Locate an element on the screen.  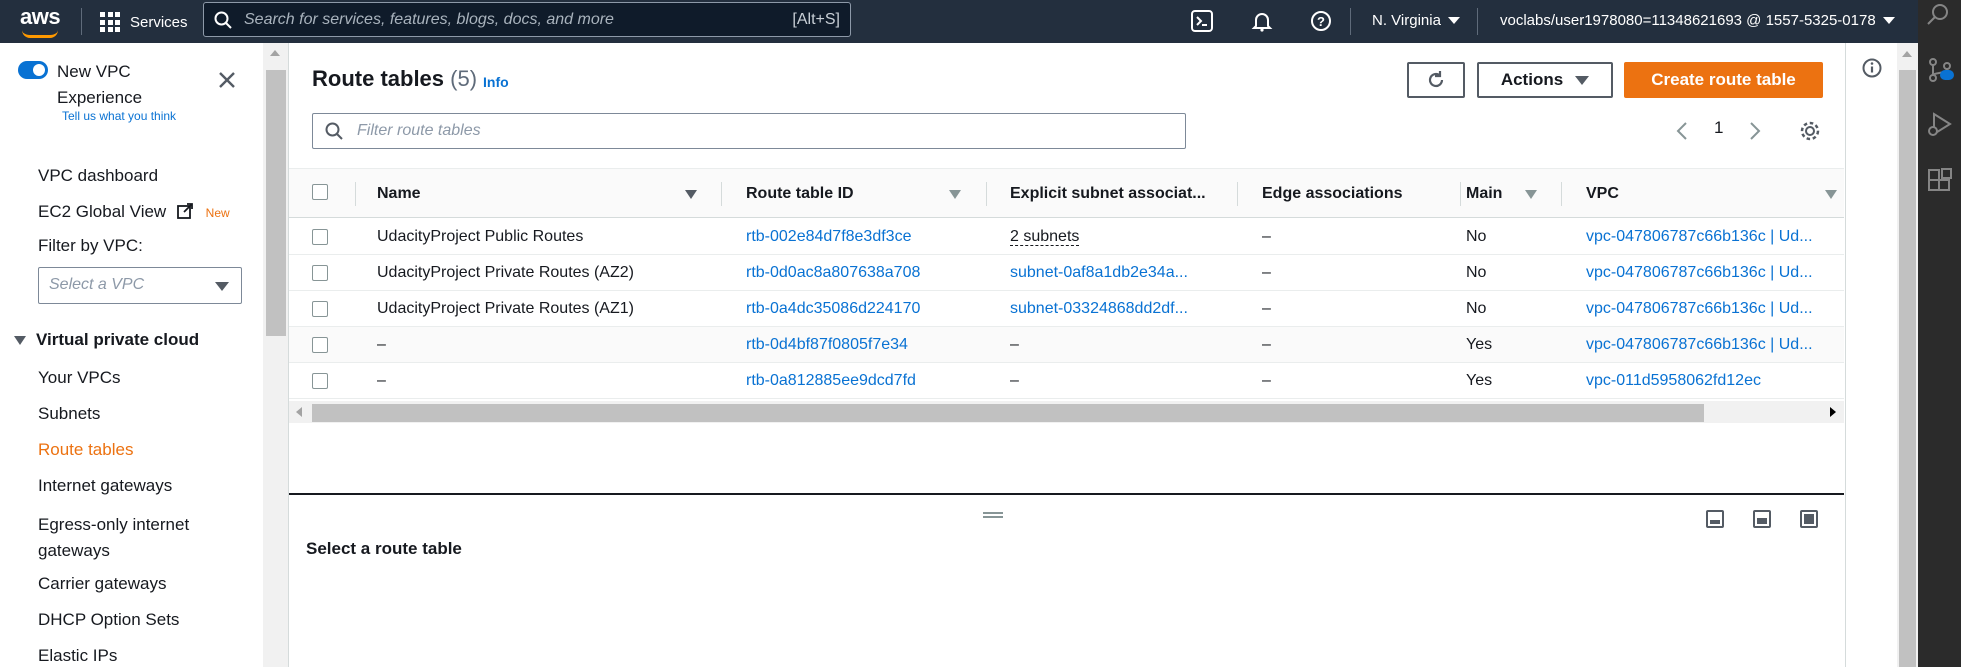
sidebar-item-your-vpcs: Your VPCs is located at coordinates (79, 378).